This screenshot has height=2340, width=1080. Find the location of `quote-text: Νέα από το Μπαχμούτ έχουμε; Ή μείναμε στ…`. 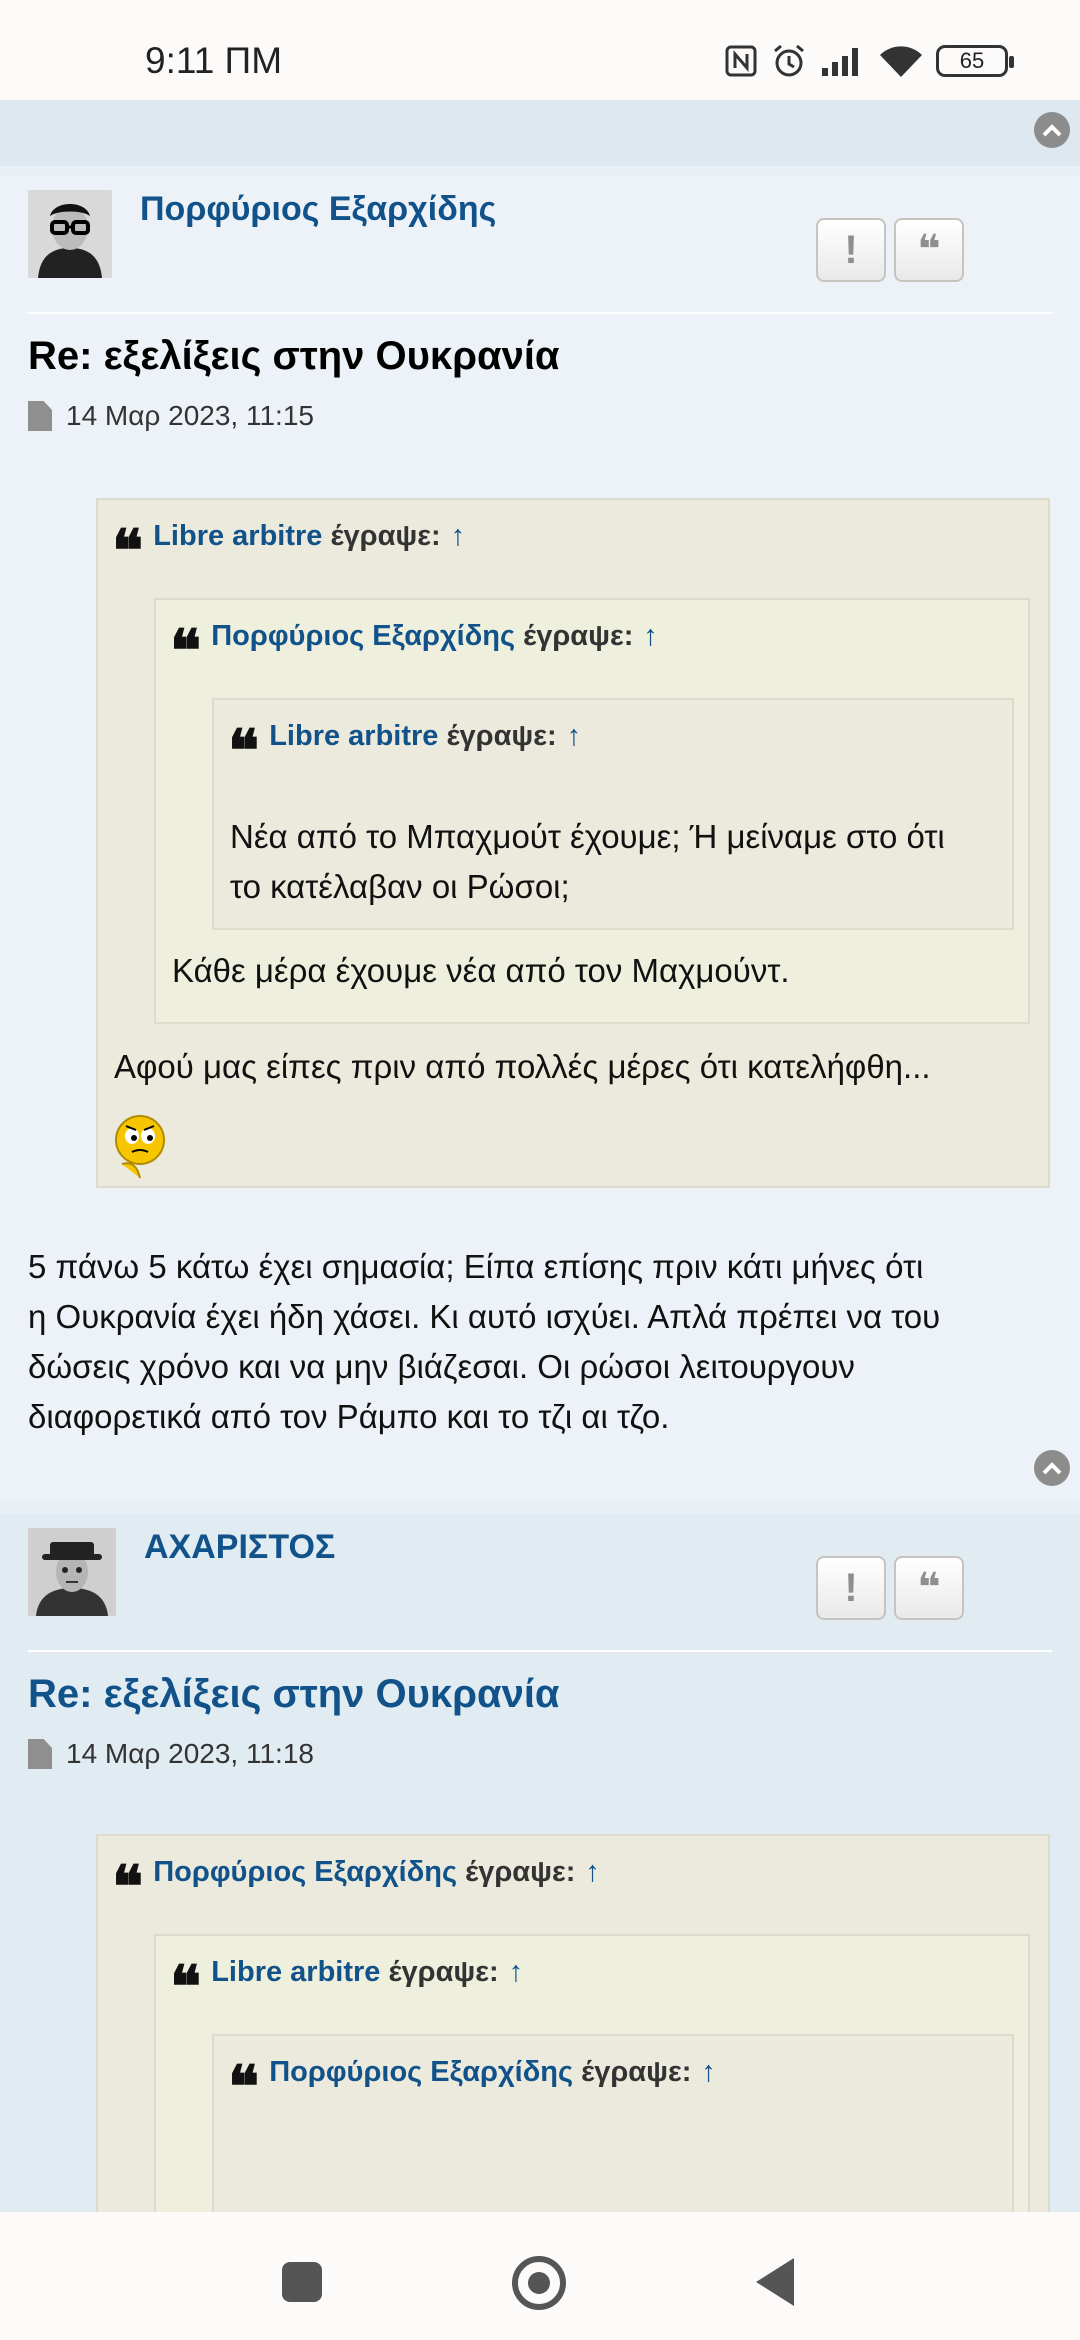

quote-text: Νέα από το Μπαχμούτ έχουμε; Ή μείναμε στ… is located at coordinates (587, 862).